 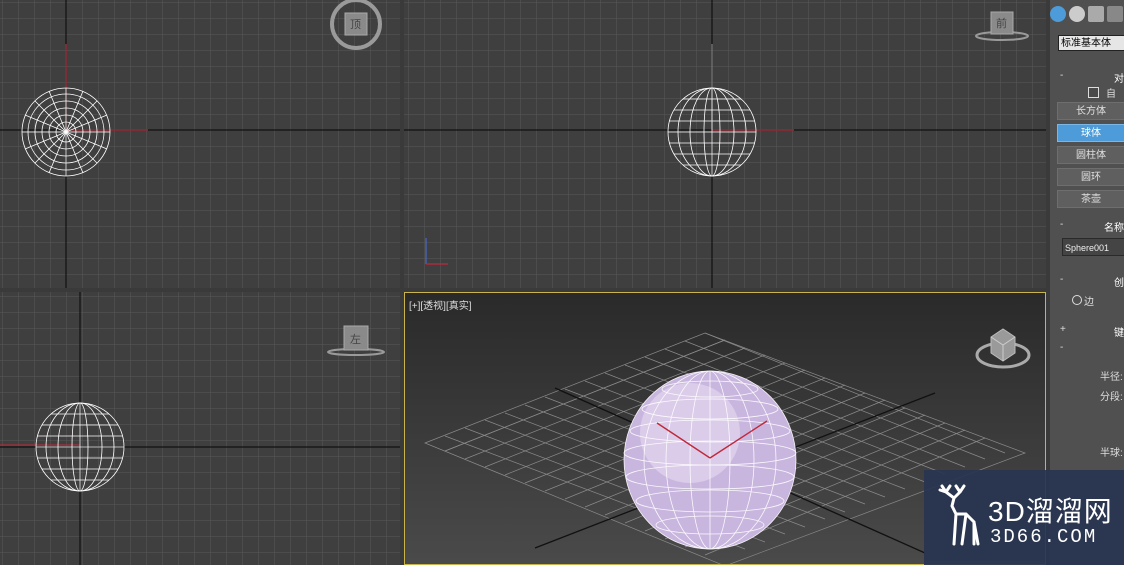 I want to click on viewcube-front-label: 前, so click(x=1001, y=24).